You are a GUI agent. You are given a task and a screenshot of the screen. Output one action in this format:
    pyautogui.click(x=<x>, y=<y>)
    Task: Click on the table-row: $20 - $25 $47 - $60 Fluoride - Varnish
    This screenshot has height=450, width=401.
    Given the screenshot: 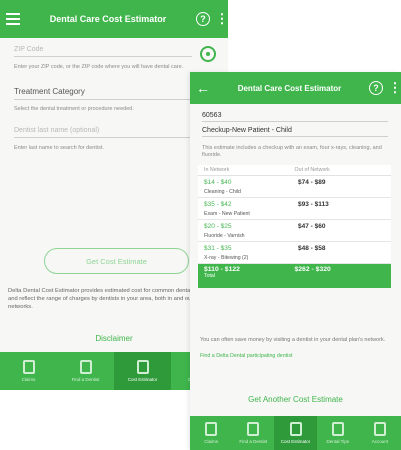 What is the action you would take?
    pyautogui.click(x=294, y=231)
    